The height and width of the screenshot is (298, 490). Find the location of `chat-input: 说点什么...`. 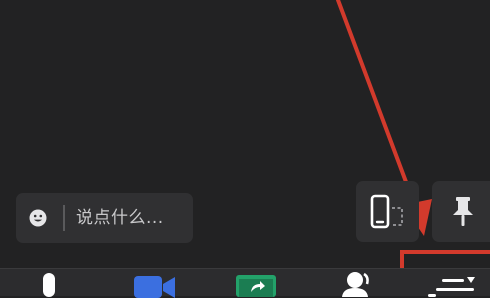

chat-input: 说点什么... is located at coordinates (104, 218).